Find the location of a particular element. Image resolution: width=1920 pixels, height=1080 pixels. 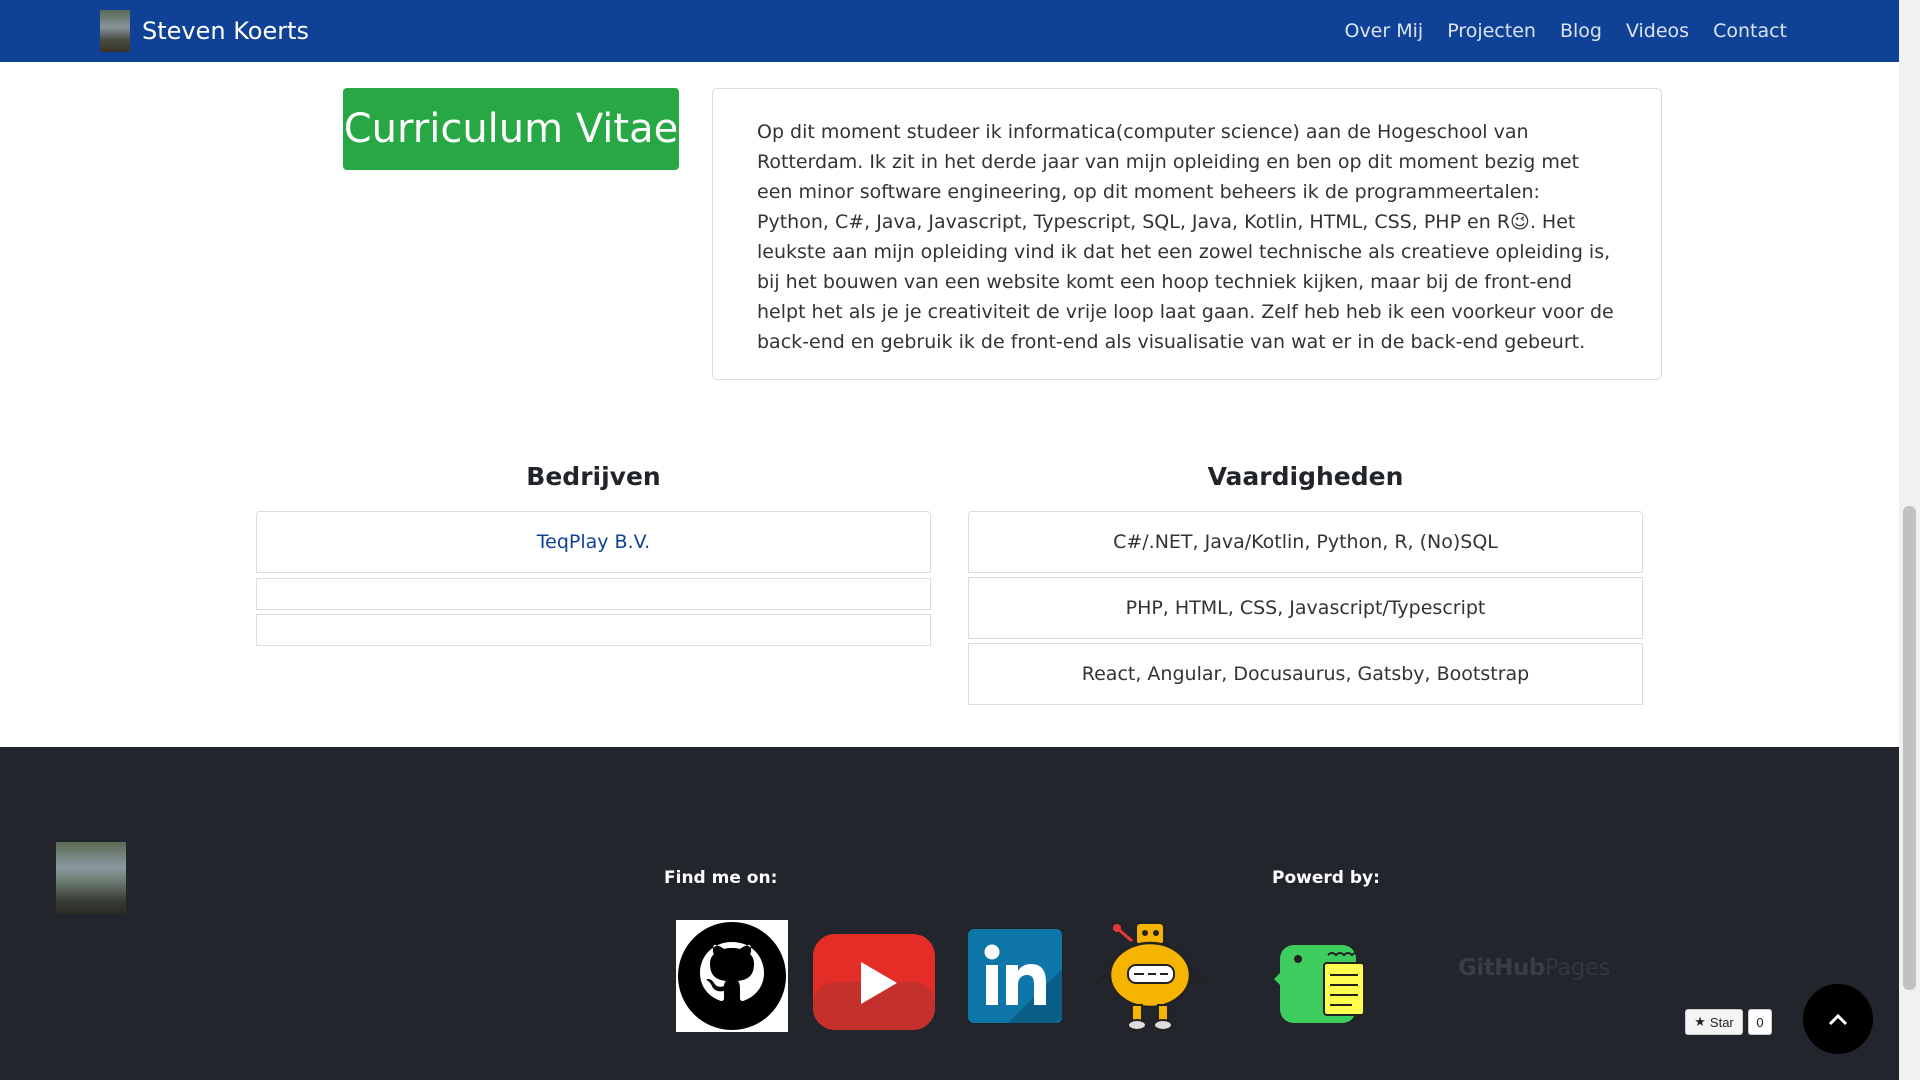

company-link: TeqPlay B.V. is located at coordinates (593, 542).